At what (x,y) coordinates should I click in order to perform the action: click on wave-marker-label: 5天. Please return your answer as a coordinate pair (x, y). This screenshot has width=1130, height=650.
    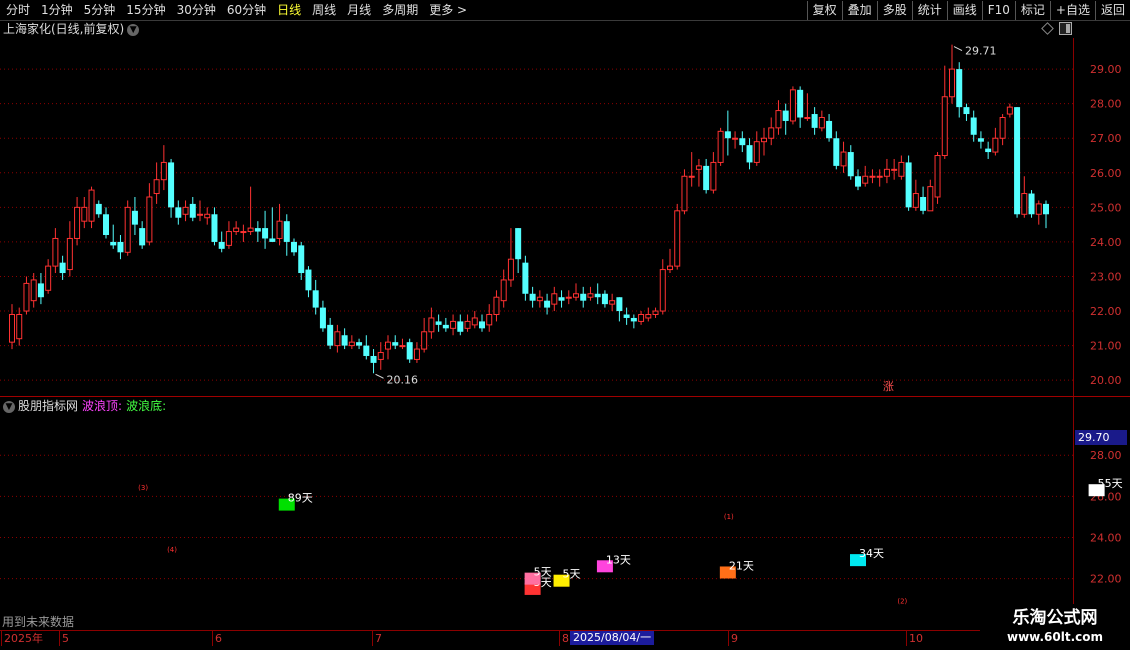
    Looking at the image, I should click on (543, 572).